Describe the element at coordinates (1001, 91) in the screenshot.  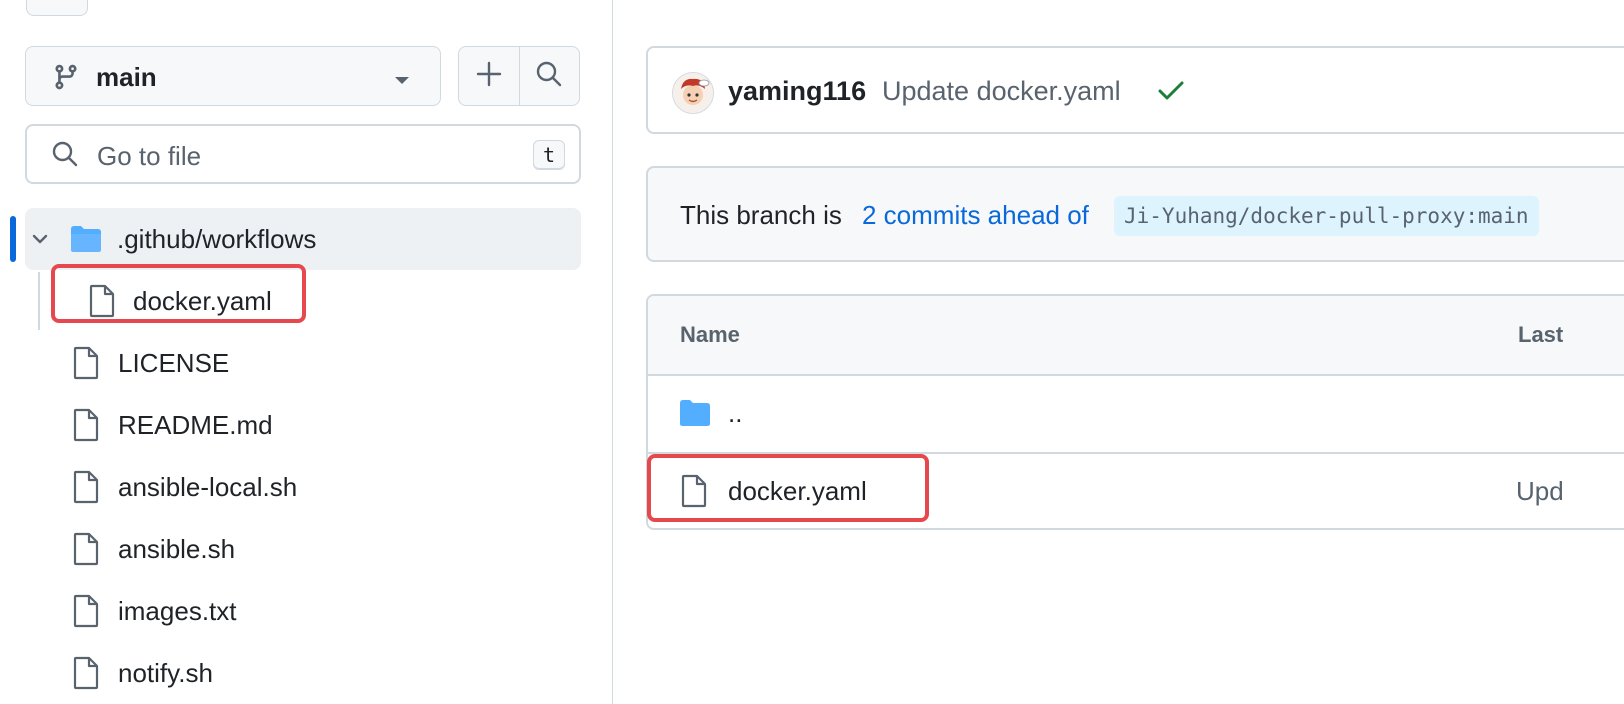
I see `commit-message-link: Update docker.yaml` at that location.